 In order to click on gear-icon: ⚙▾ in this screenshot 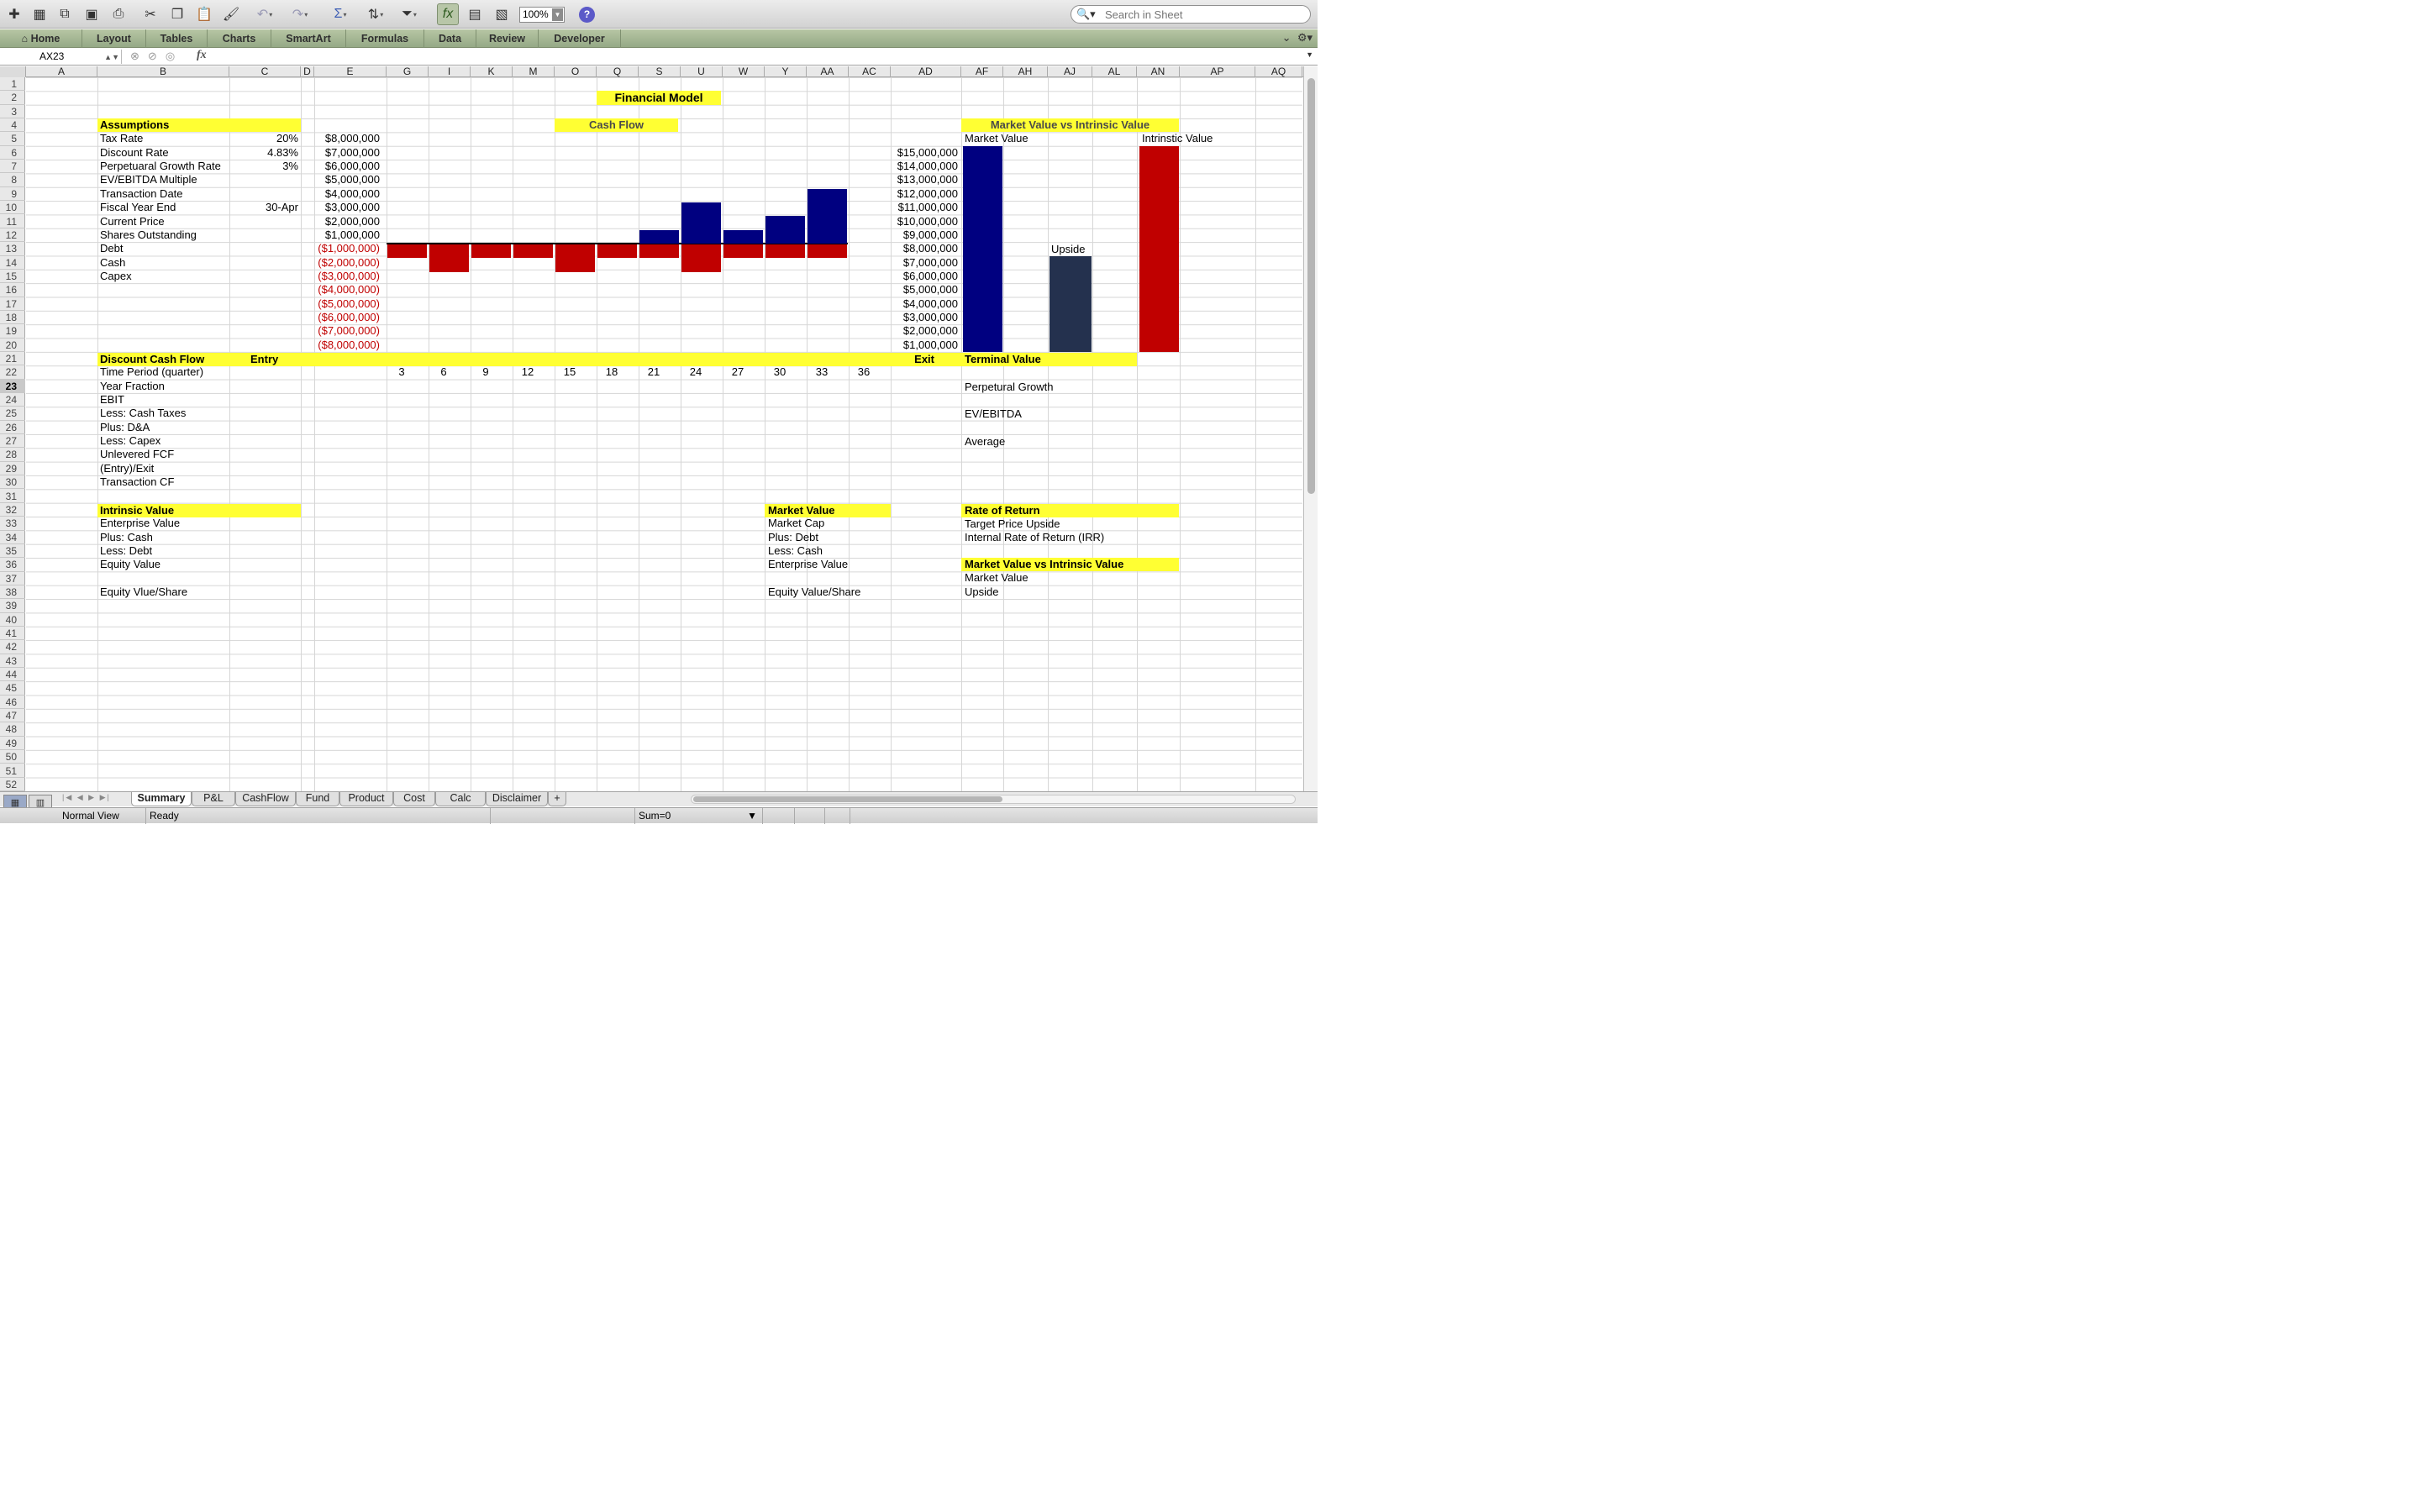, I will do `click(1305, 37)`.